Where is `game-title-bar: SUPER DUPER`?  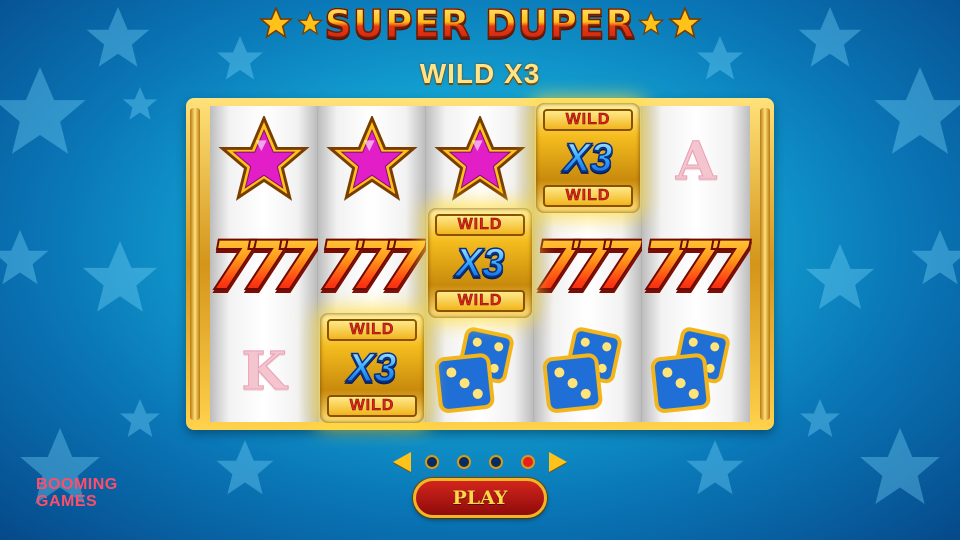
game-title-bar: SUPER DUPER is located at coordinates (480, 24).